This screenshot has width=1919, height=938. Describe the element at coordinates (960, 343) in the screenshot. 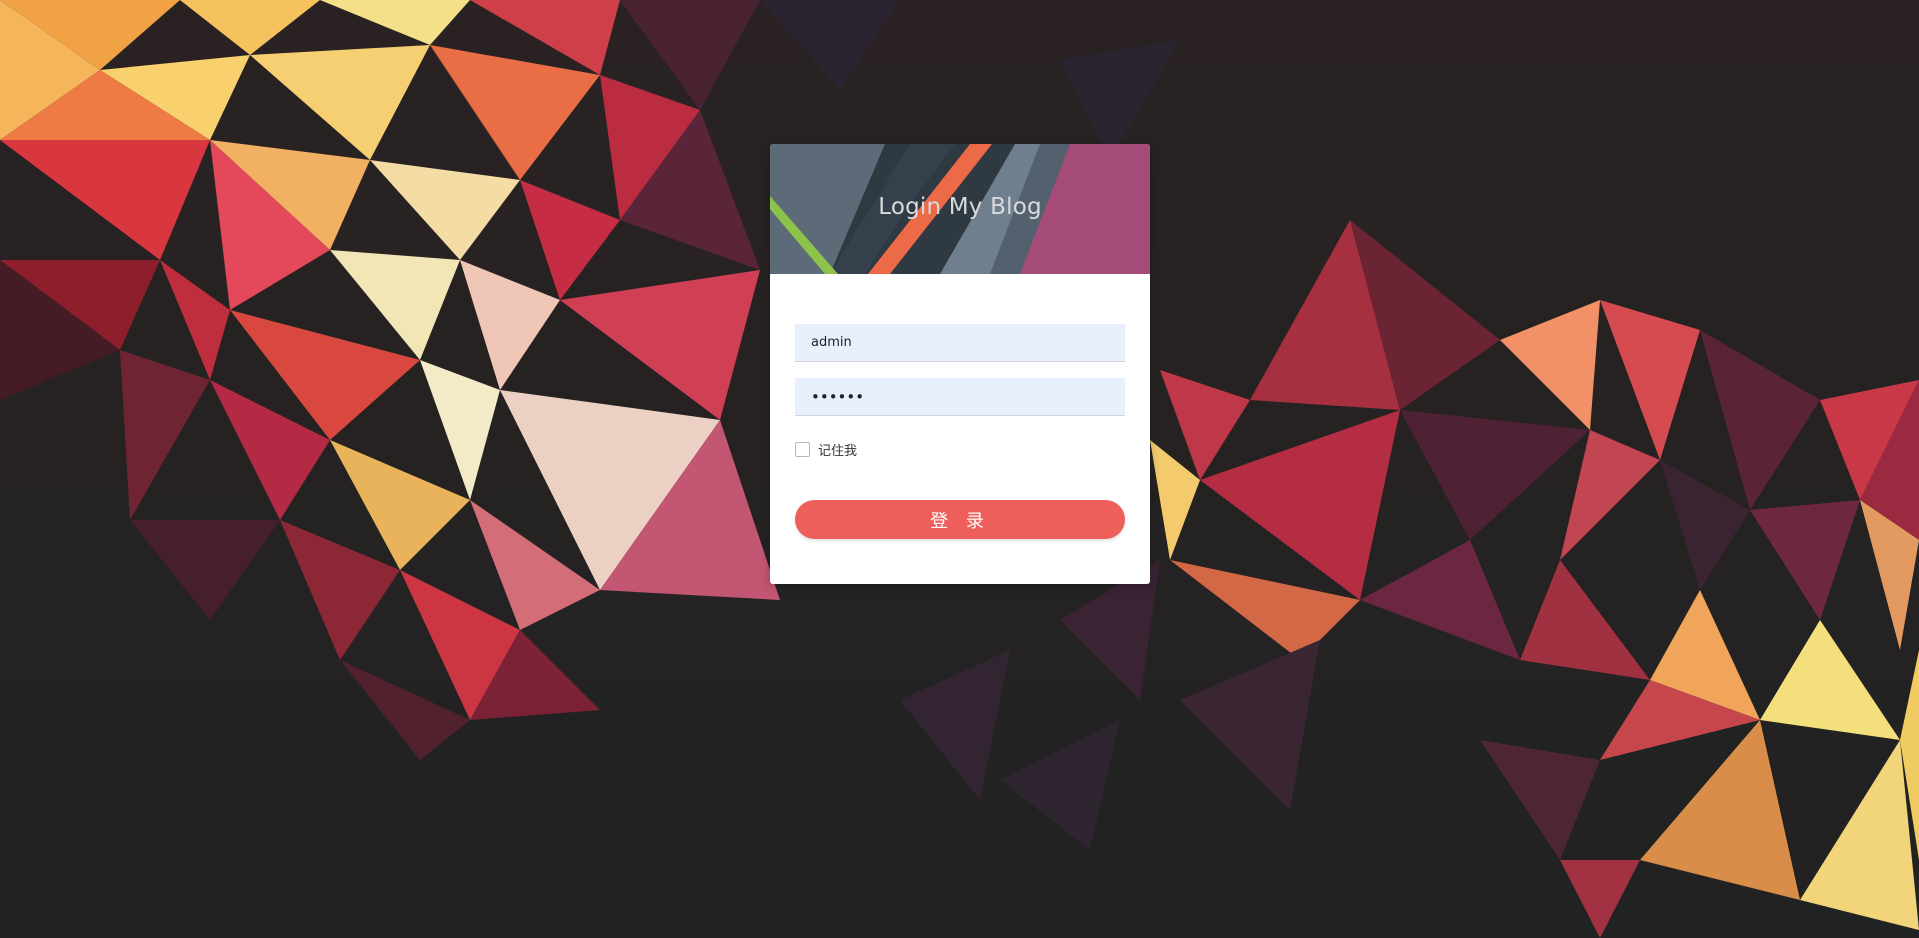

I see `username-input` at that location.